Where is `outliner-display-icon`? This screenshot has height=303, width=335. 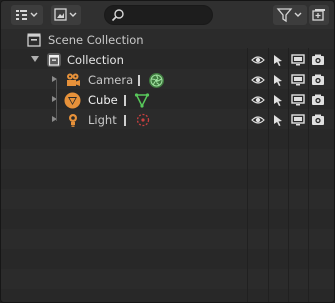
outliner-display-icon is located at coordinates (27, 15).